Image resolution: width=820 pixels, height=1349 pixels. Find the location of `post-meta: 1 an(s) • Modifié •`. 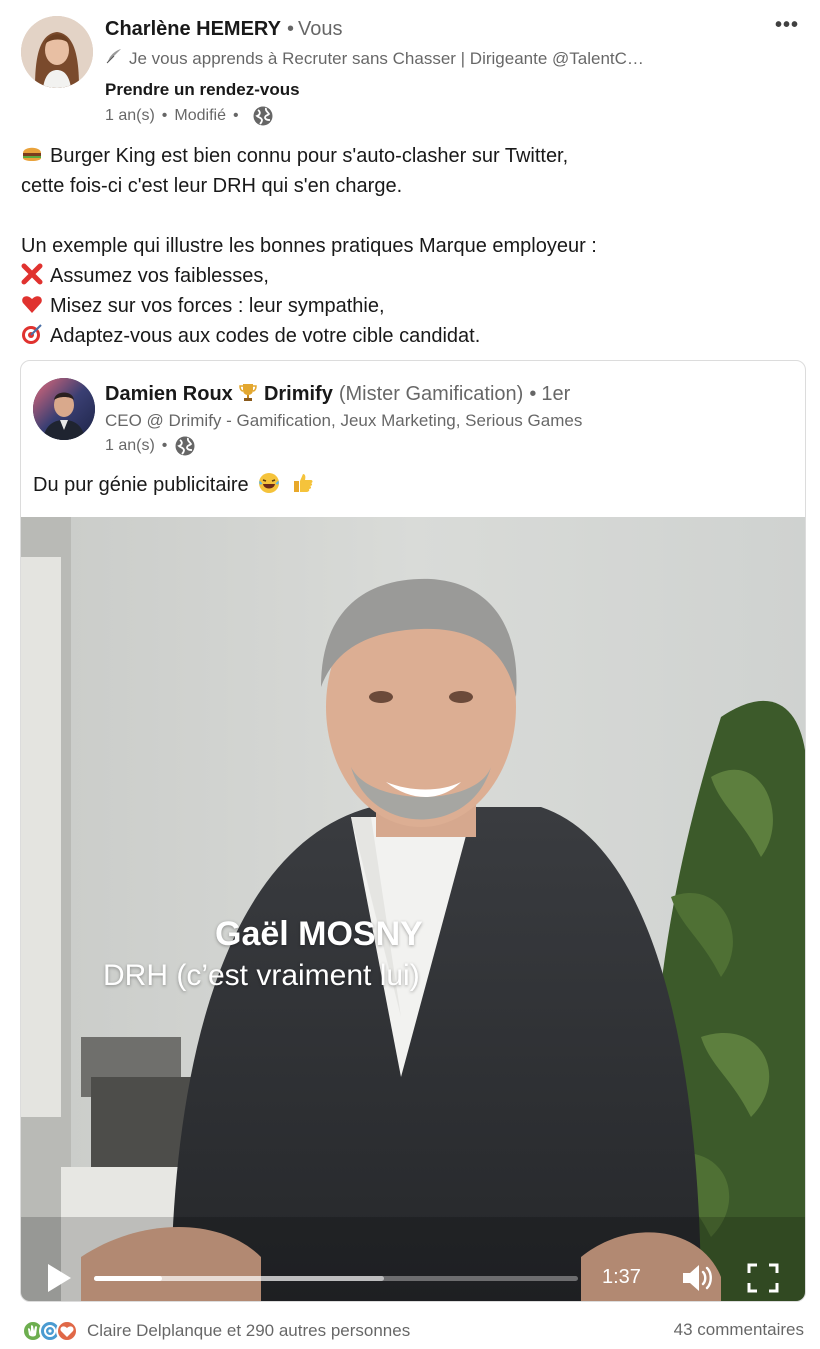

post-meta: 1 an(s) • Modifié • is located at coordinates (189, 116).